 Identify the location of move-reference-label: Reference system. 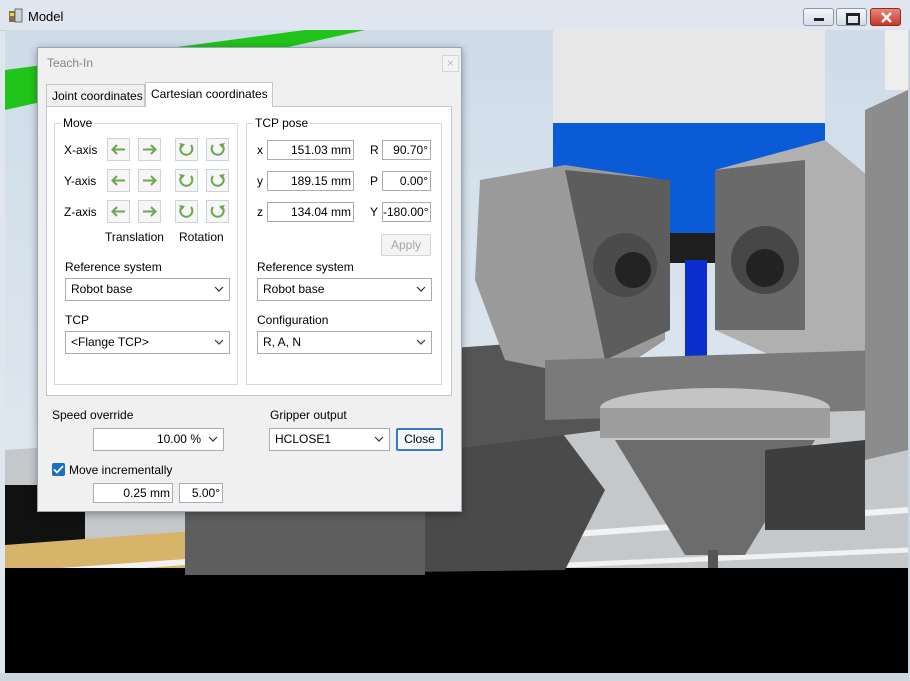
(113, 267).